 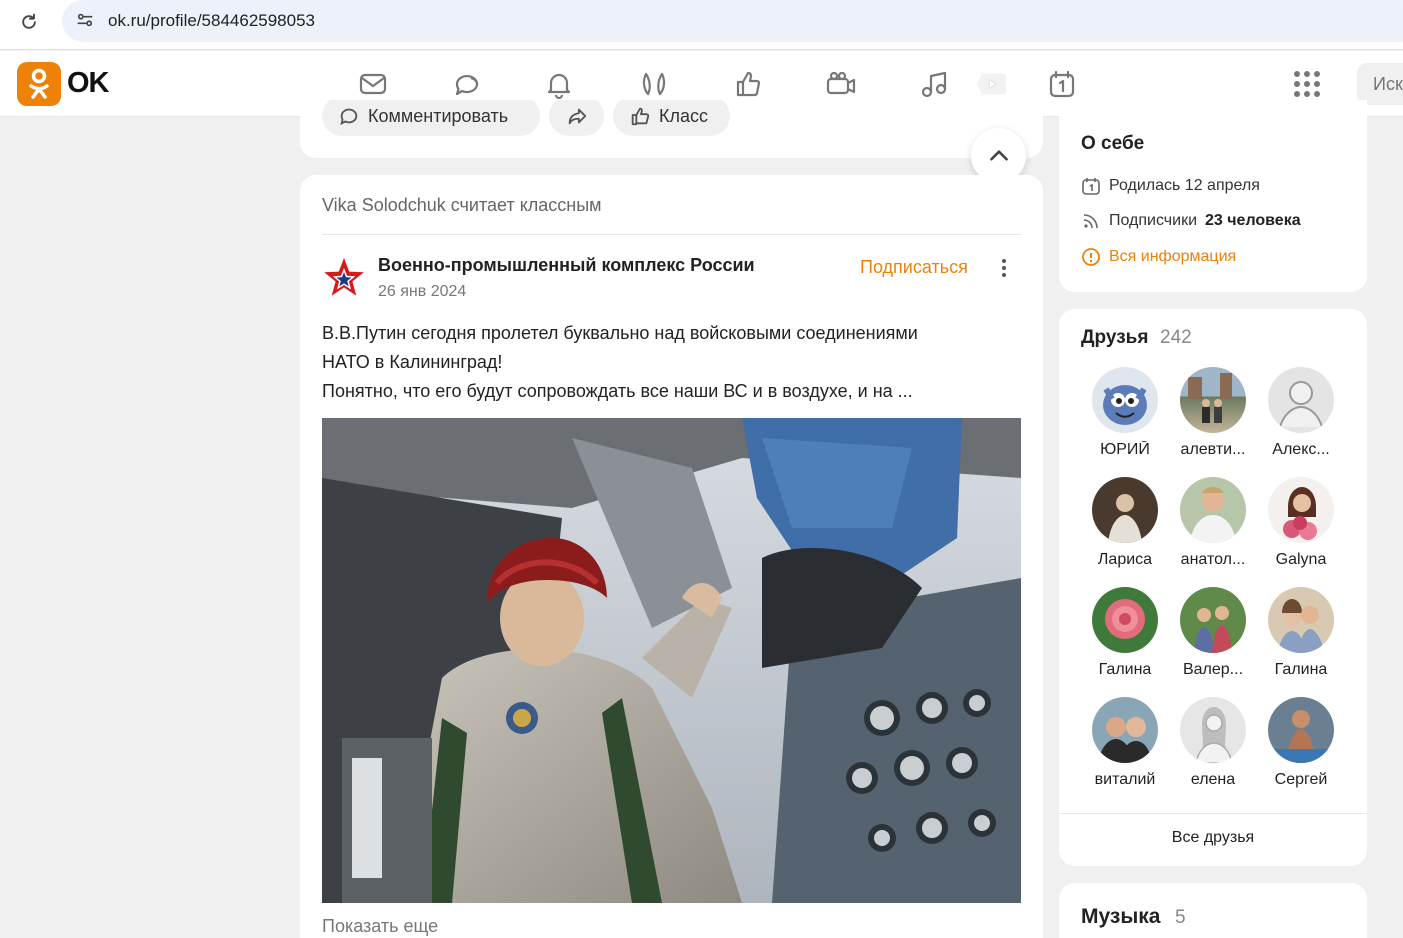 What do you see at coordinates (349, 117) in the screenshot?
I see `comment-icon` at bounding box center [349, 117].